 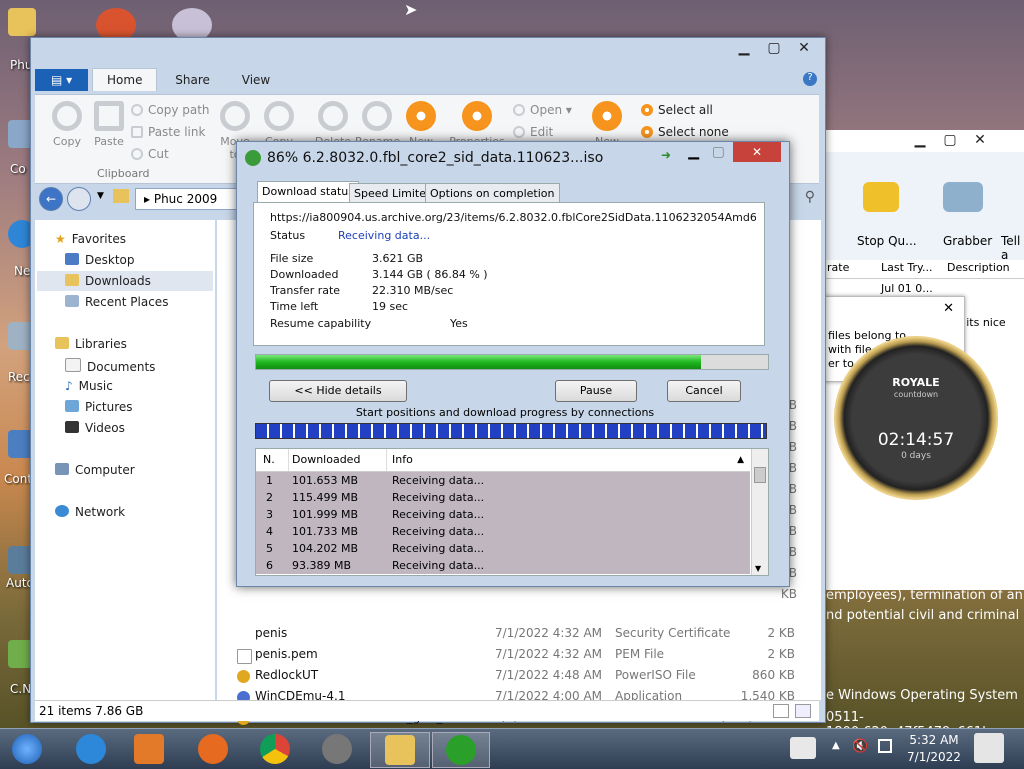 I want to click on partial-size: KB, so click(x=788, y=594).